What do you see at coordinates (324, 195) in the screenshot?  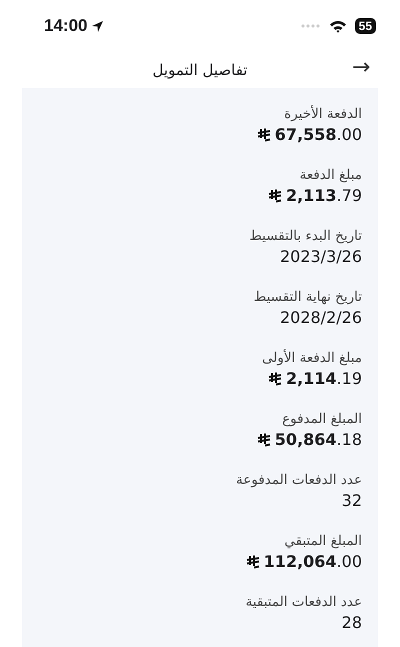 I see `detail-value: 2,113.79` at bounding box center [324, 195].